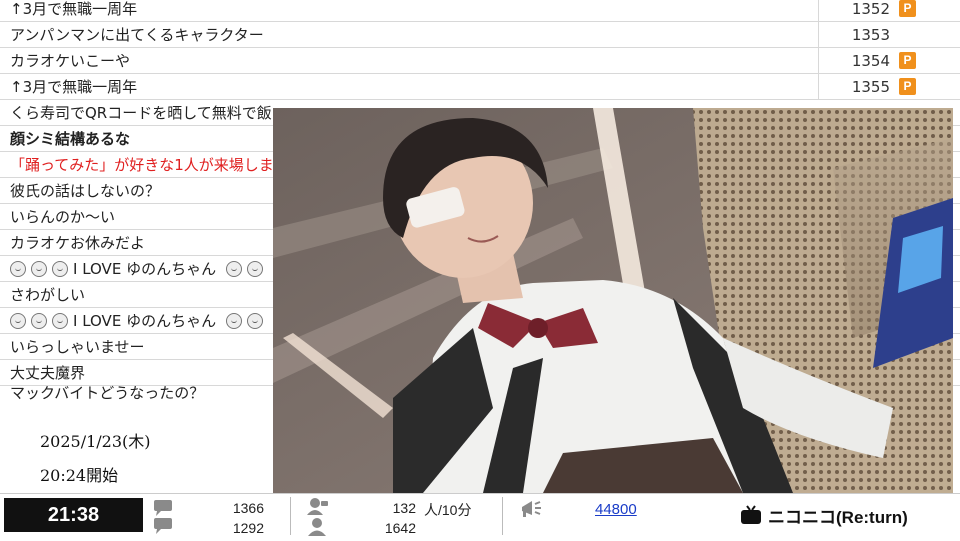  What do you see at coordinates (448, 510) in the screenshot?
I see `viewers-rate-unit: 人/10分` at bounding box center [448, 510].